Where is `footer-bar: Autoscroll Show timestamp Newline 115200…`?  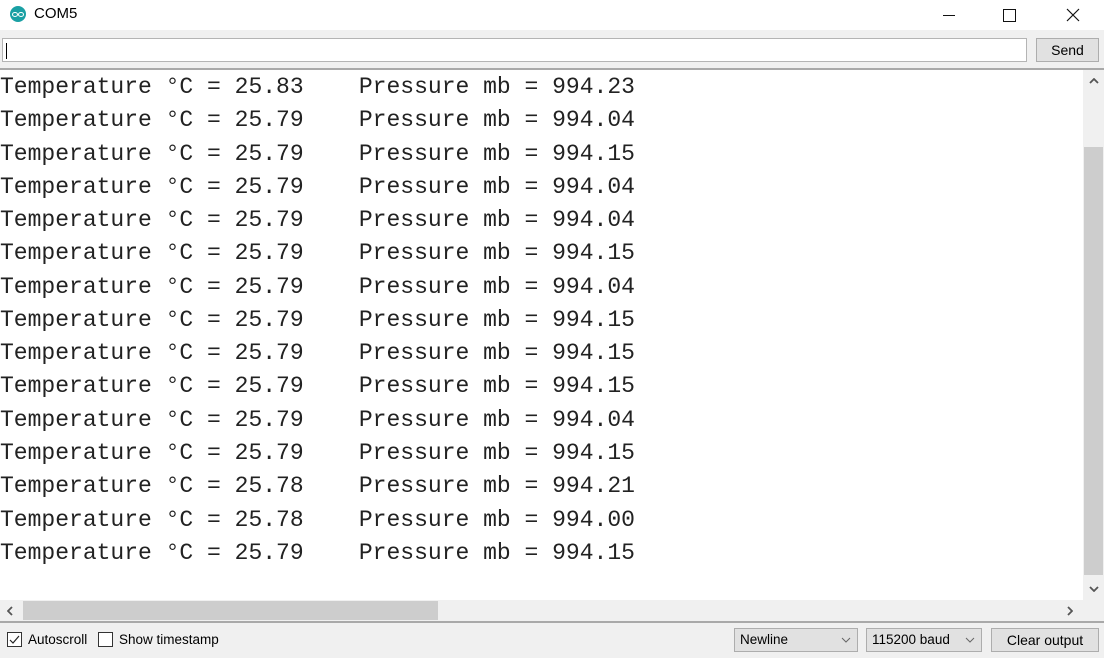 footer-bar: Autoscroll Show timestamp Newline 115200… is located at coordinates (552, 640).